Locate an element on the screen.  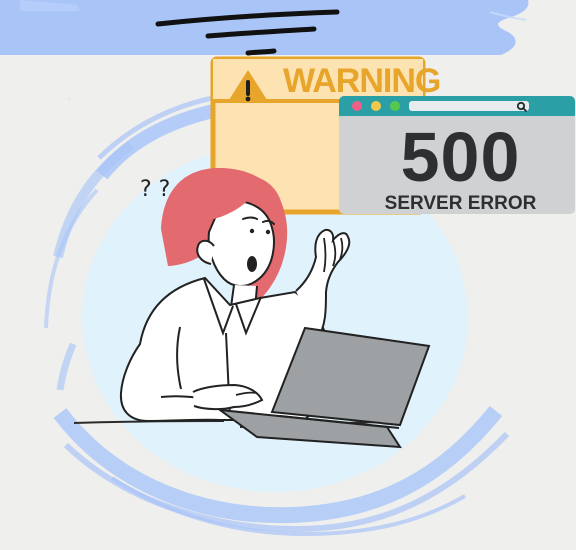
error-message: SERVER ERROR is located at coordinates (460, 203).